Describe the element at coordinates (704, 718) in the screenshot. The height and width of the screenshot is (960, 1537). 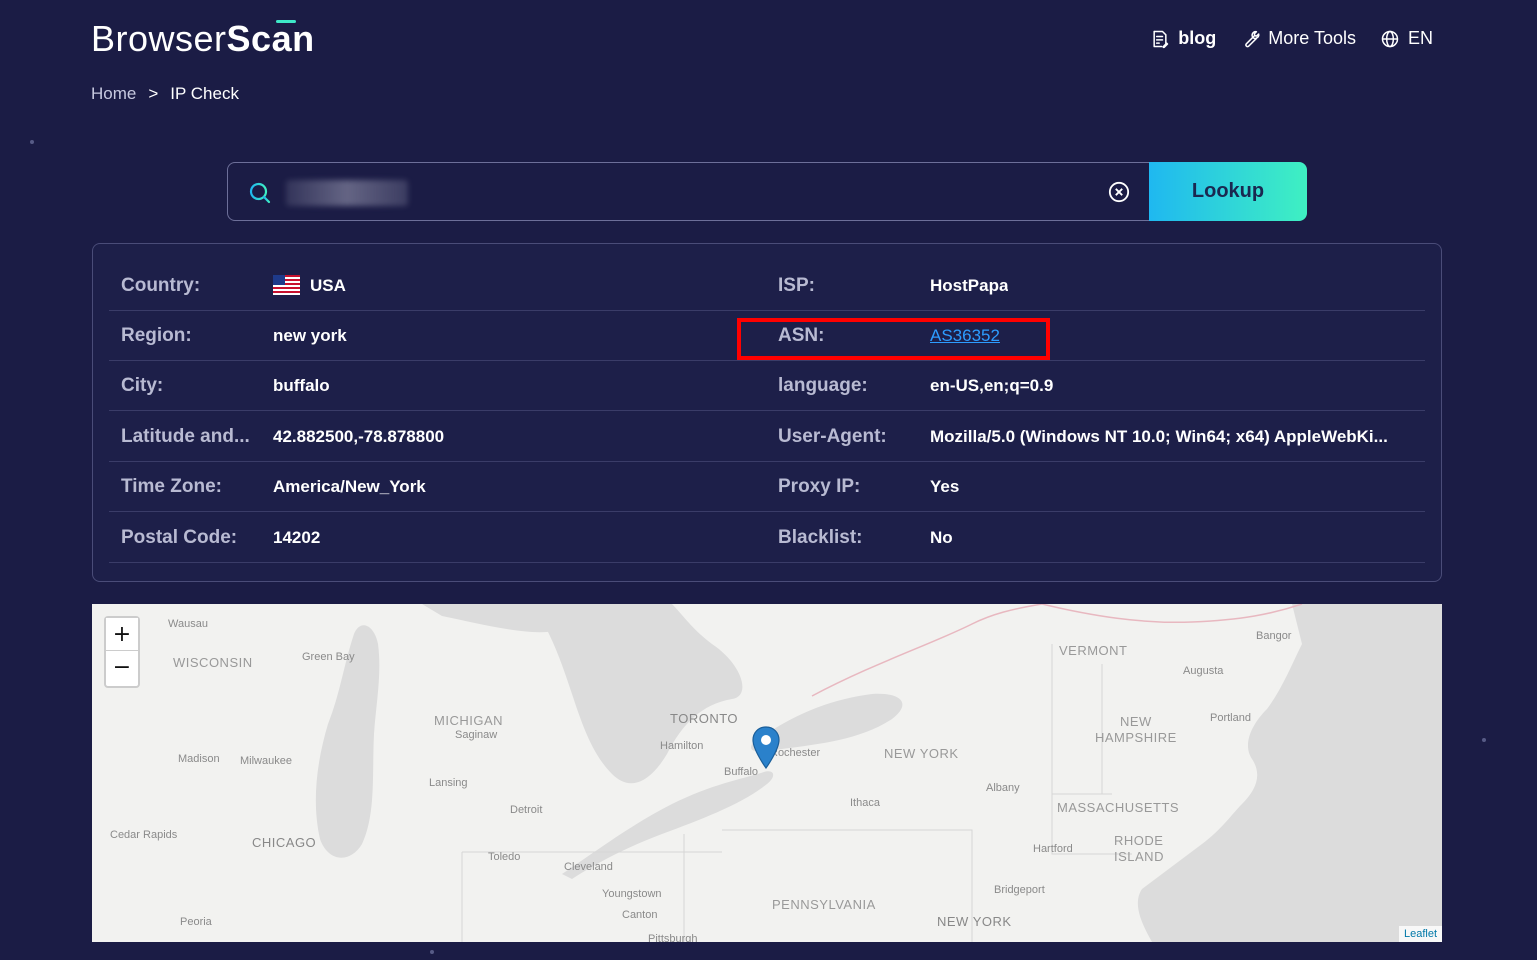
I see `map-label: TORONTO` at that location.